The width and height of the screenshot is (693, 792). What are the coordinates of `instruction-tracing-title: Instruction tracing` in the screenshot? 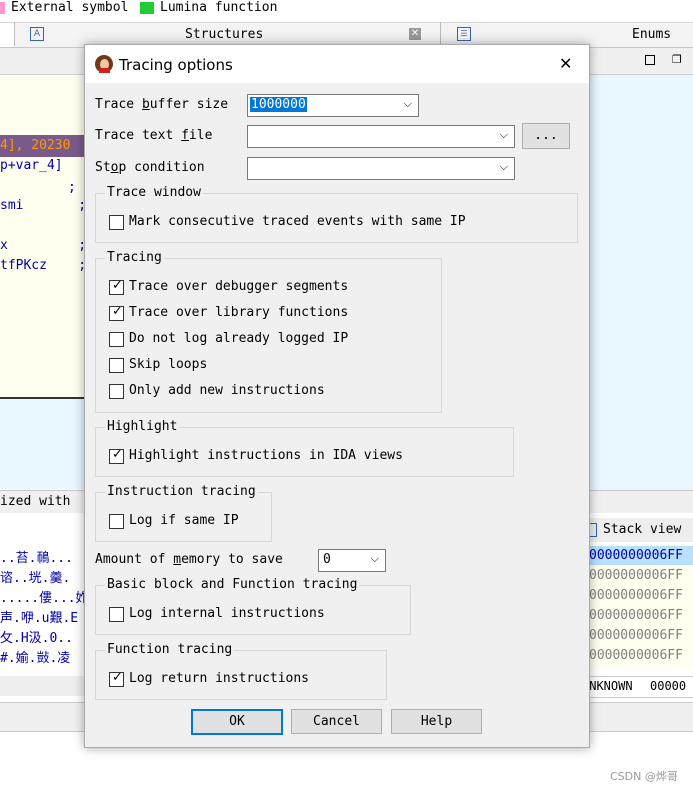 It's located at (181, 491).